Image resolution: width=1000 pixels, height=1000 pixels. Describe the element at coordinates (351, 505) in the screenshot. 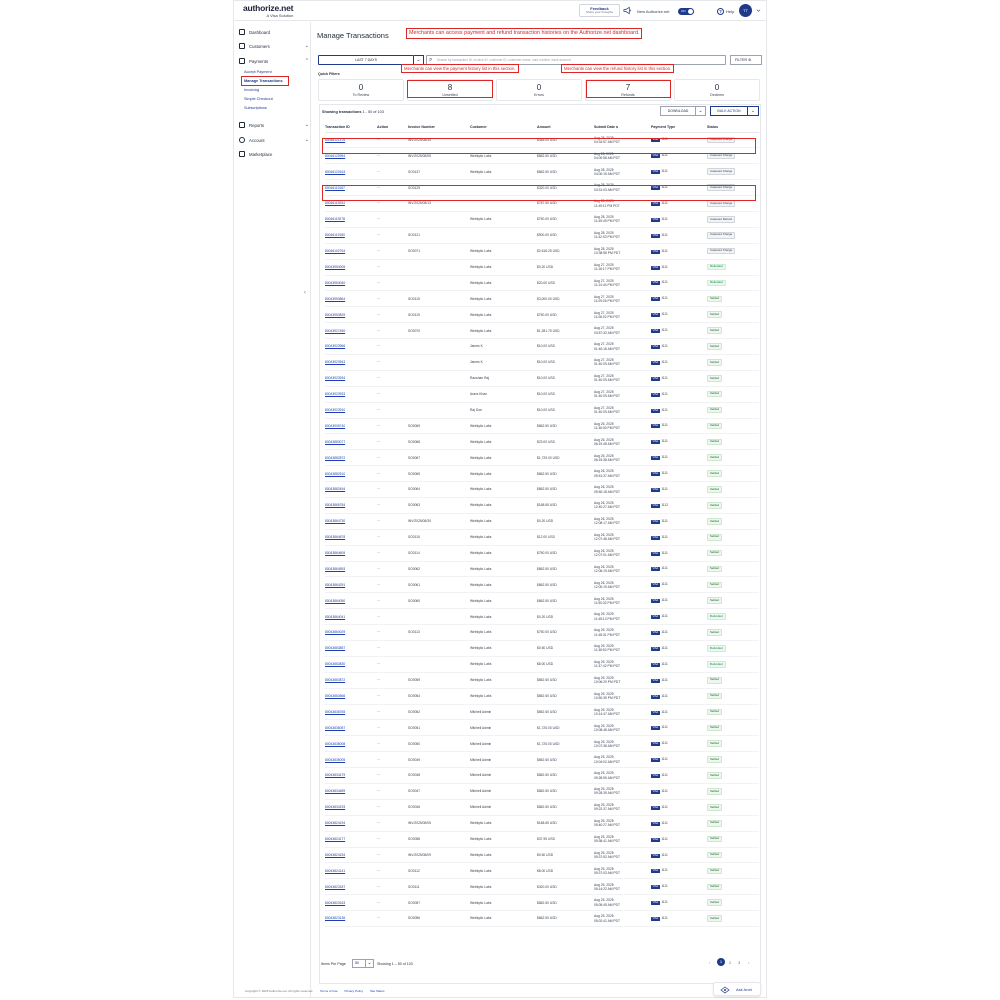

I see `transaction-id-link: 80043865784` at that location.